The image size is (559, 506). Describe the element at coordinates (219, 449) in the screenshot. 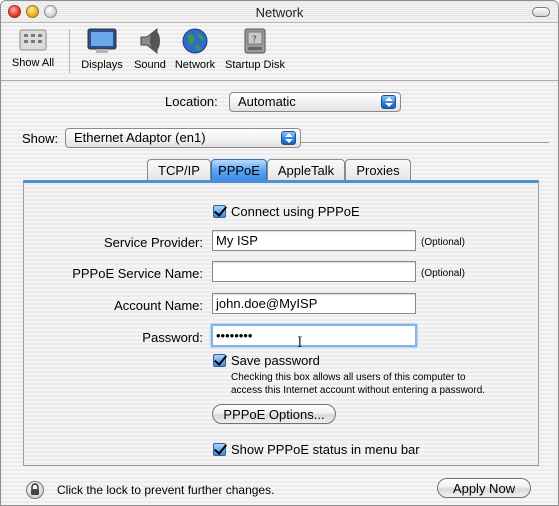

I see `show-status-checkbox` at that location.